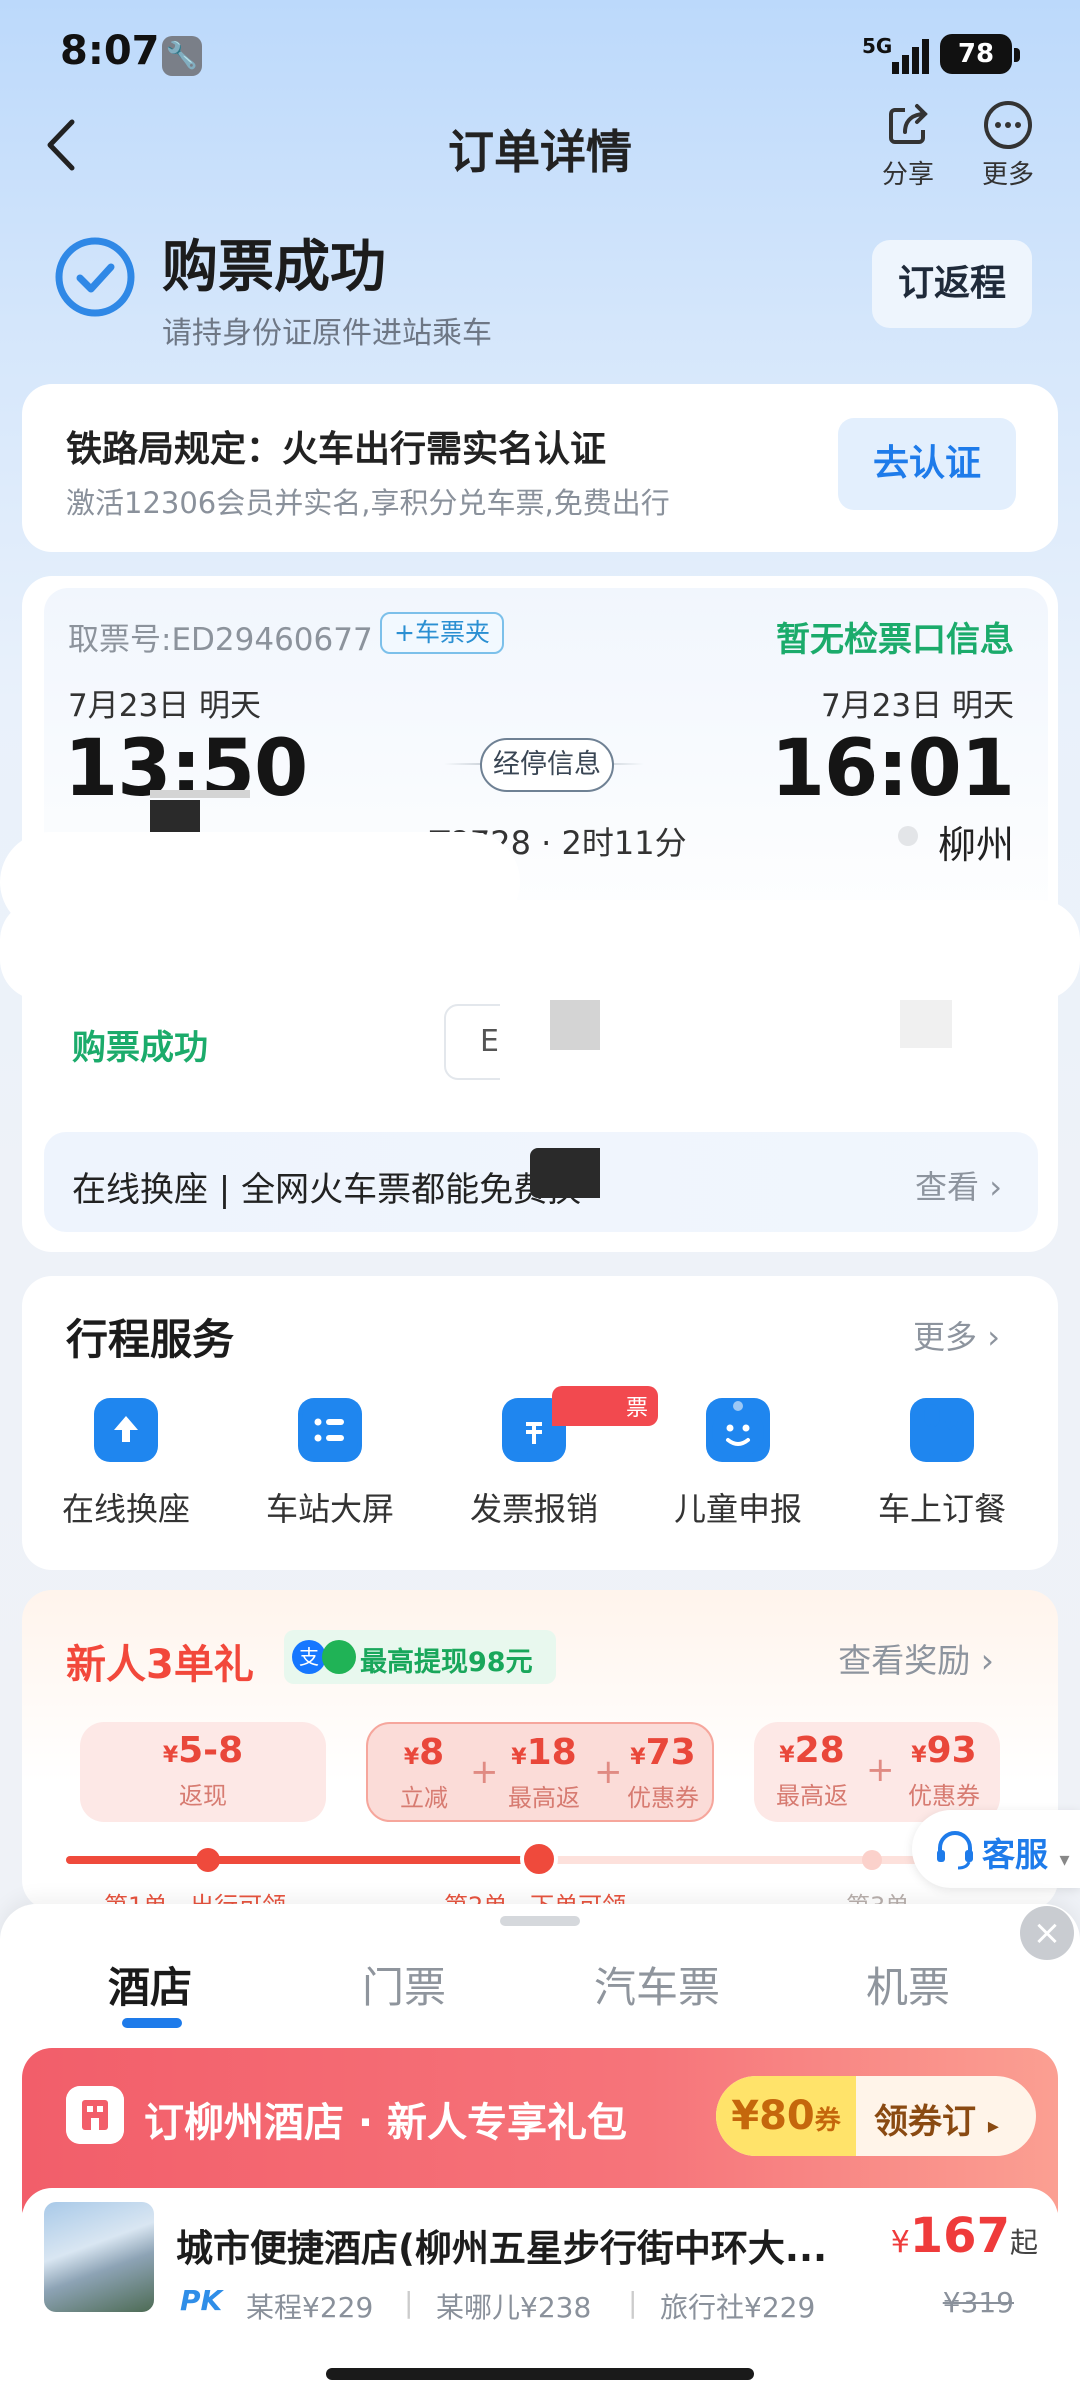  Describe the element at coordinates (812, 1750) in the screenshot. I see `coupon-value: ¥28` at that location.